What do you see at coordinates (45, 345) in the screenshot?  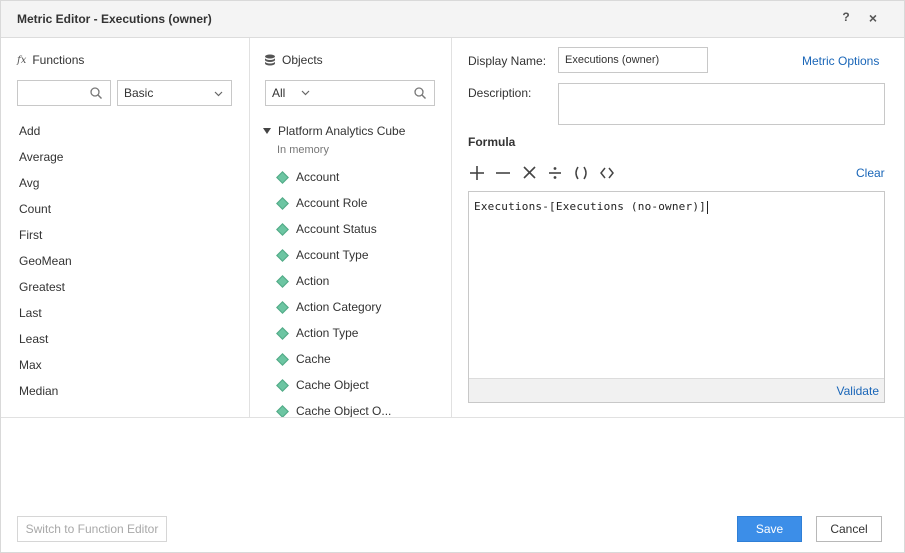 I see `function-item: Least` at bounding box center [45, 345].